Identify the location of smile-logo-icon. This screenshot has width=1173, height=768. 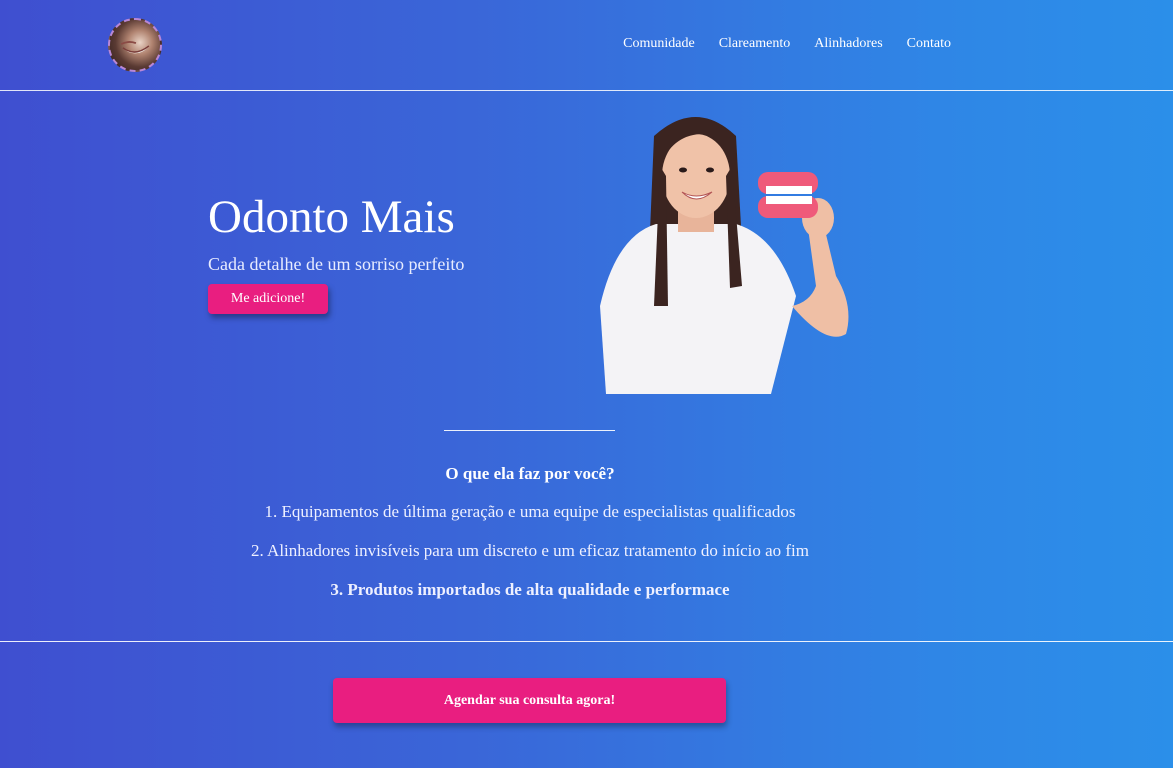
(135, 45).